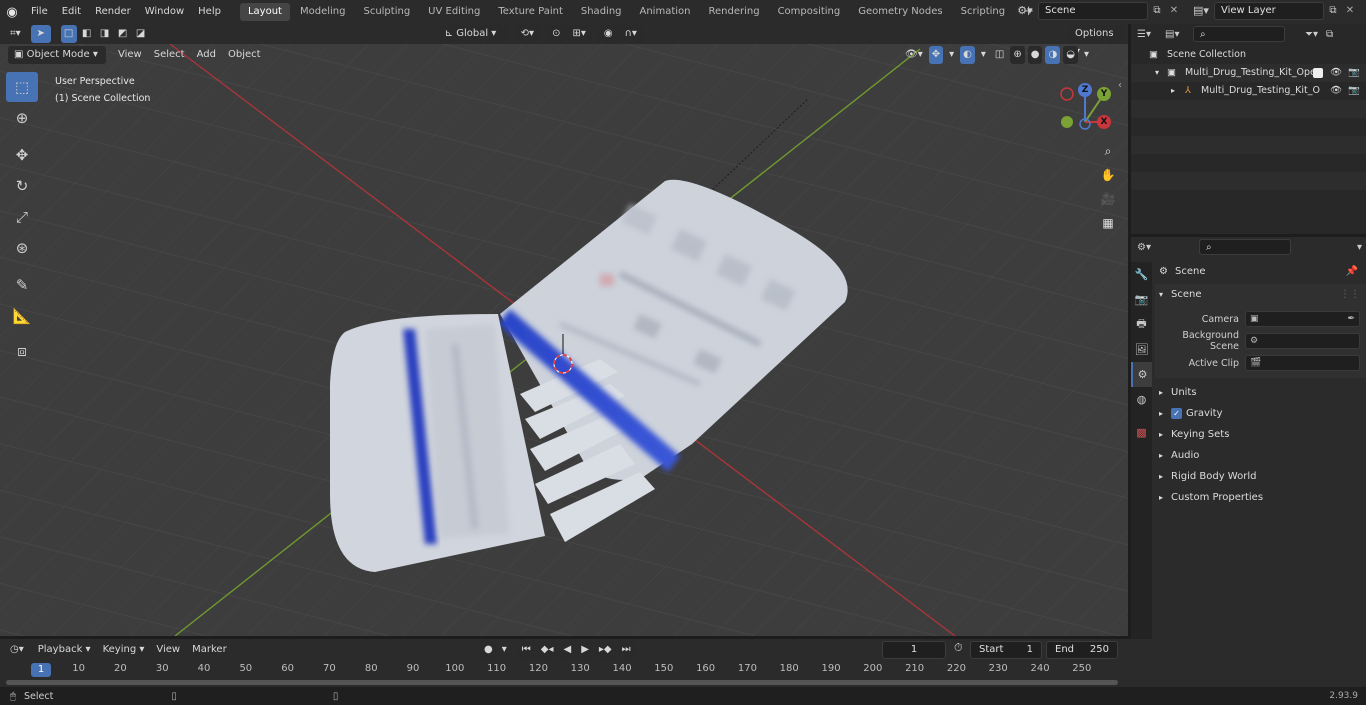 This screenshot has height=705, width=1366. What do you see at coordinates (1035, 55) in the screenshot?
I see `solid-shading-icon: ●` at bounding box center [1035, 55].